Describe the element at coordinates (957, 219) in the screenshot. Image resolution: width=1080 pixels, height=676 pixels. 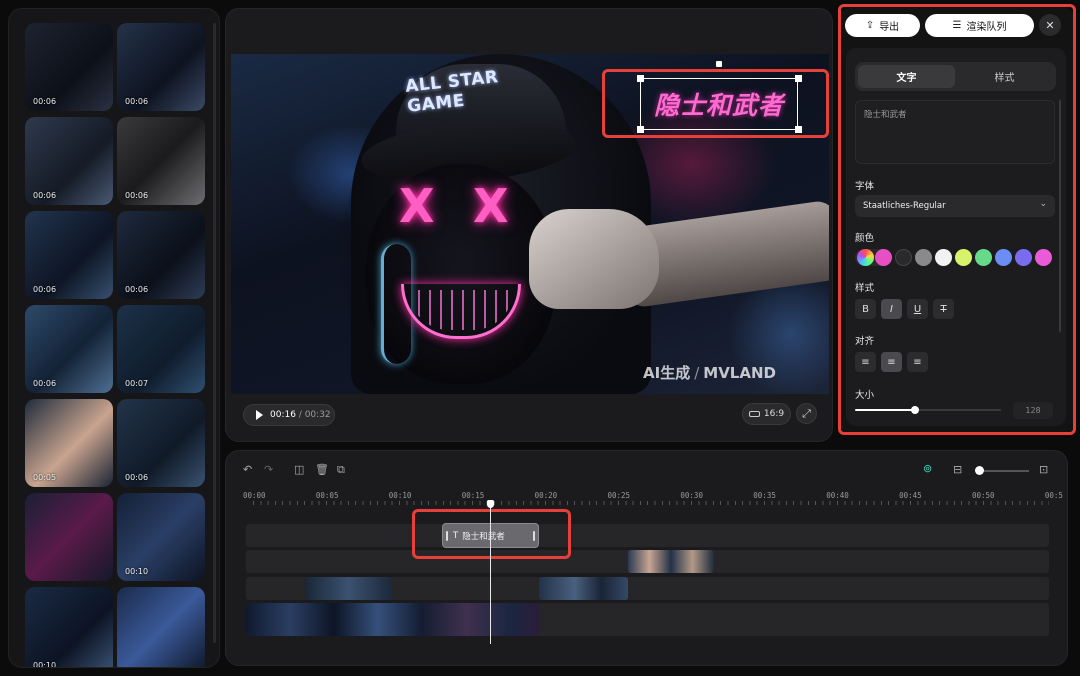
I see `highlight-properties-panel` at that location.